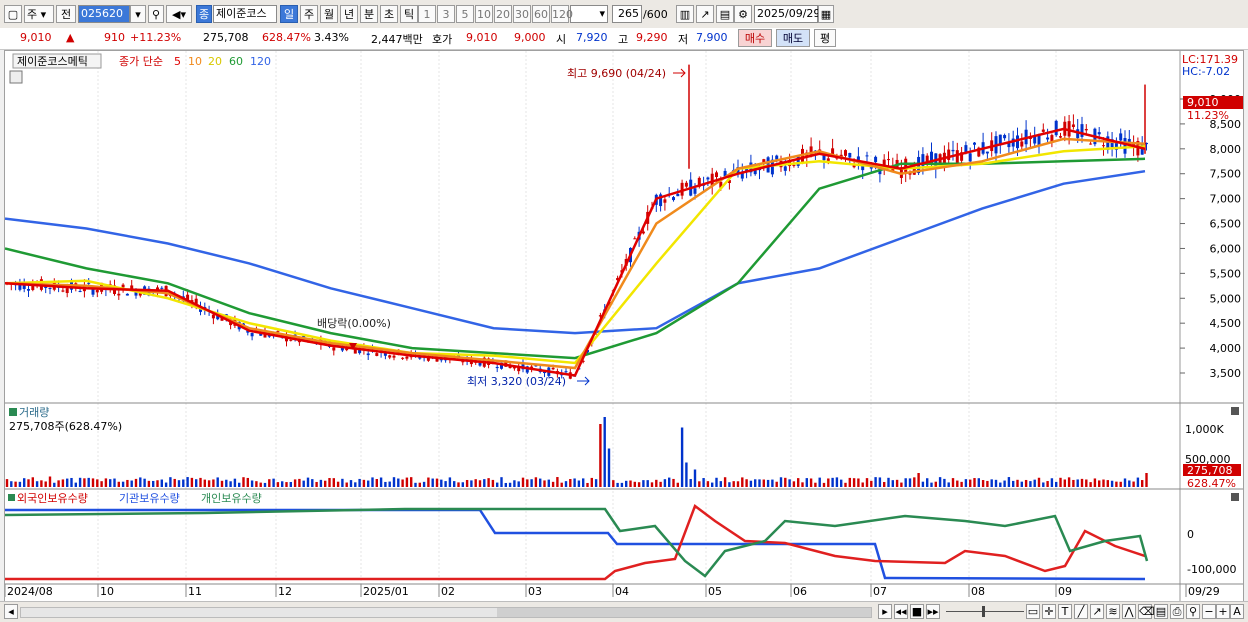 The height and width of the screenshot is (622, 1248). What do you see at coordinates (1223, 611) in the screenshot?
I see `zoom-in-icon: +` at bounding box center [1223, 611].